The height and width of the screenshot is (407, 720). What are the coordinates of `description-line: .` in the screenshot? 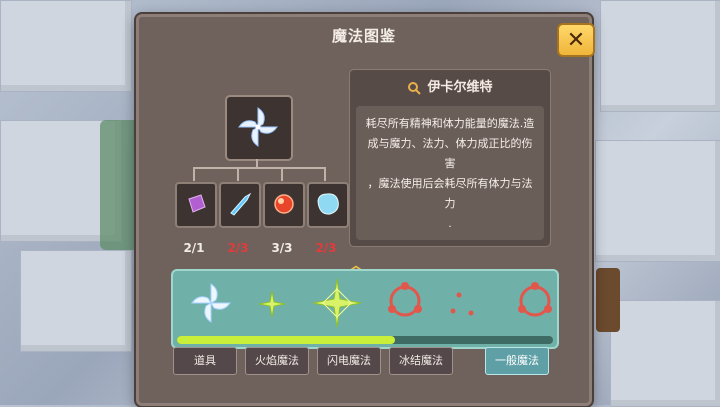 It's located at (450, 223).